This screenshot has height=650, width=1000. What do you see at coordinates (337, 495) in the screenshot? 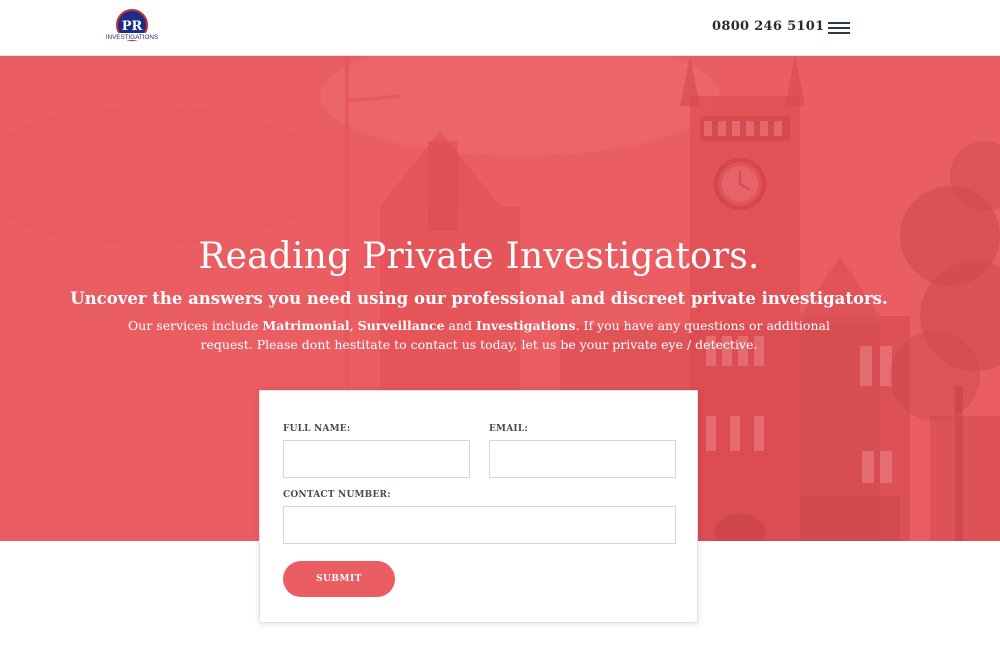
I see `contact-number-label: CONTACT NUMBER:` at bounding box center [337, 495].